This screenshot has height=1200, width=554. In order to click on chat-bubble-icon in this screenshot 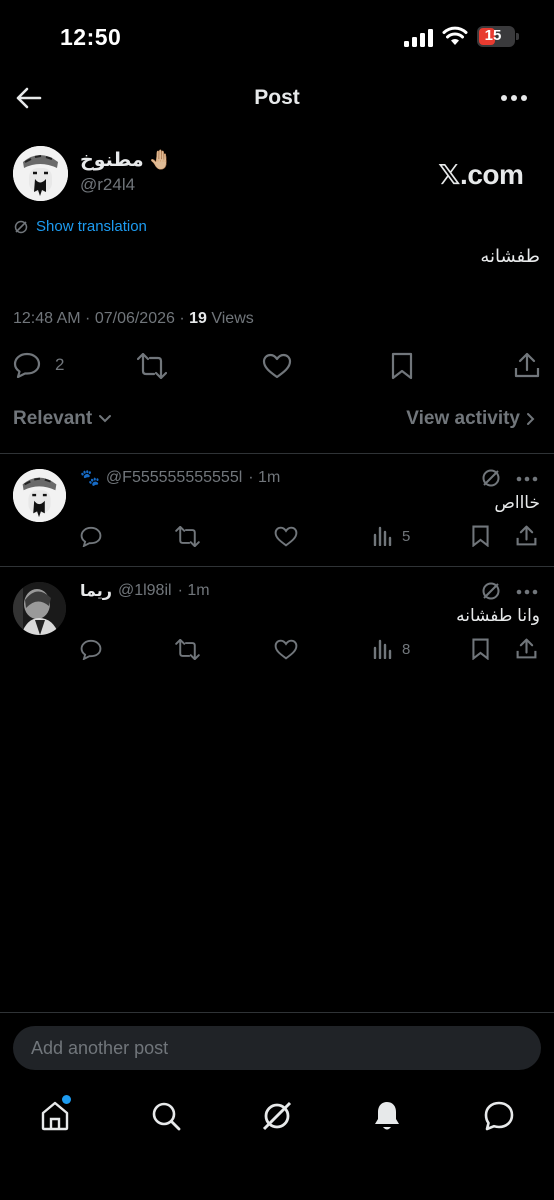, I will do `click(499, 1116)`.